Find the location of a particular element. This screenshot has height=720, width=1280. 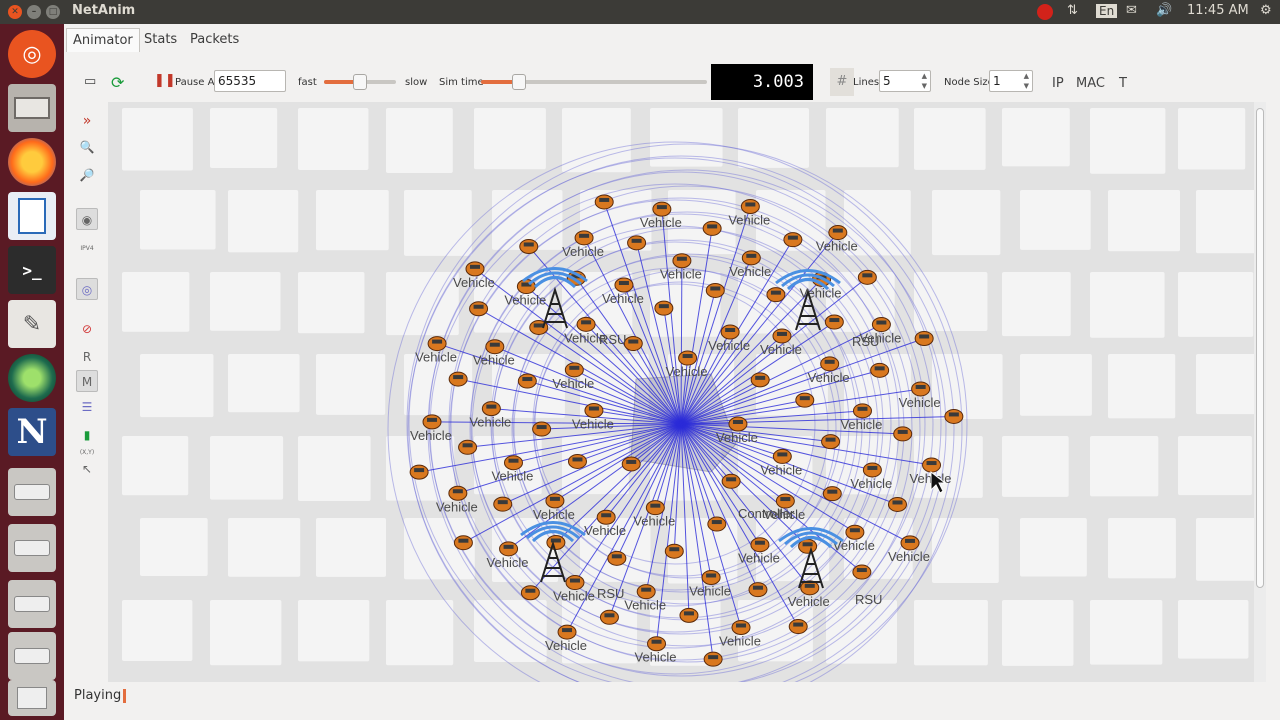

record-indicator-icon is located at coordinates (1045, 12).